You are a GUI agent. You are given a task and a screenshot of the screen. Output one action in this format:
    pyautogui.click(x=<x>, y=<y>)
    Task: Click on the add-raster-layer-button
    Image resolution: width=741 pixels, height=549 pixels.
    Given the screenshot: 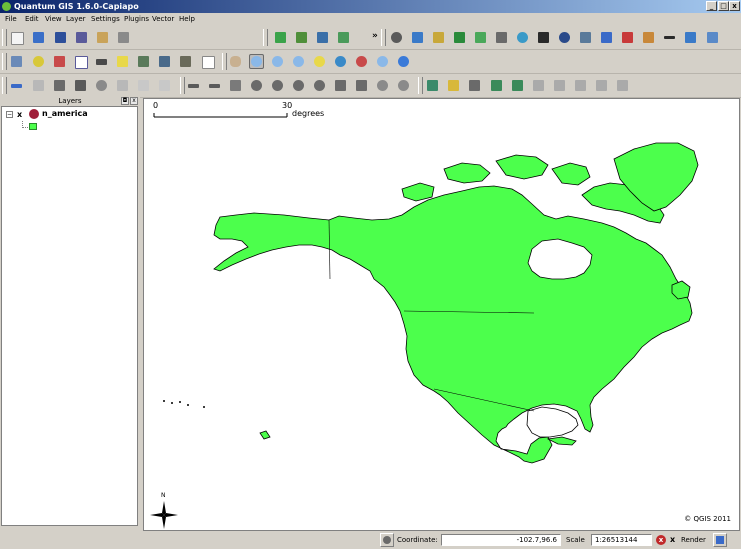 What is the action you would take?
    pyautogui.click(x=301, y=37)
    